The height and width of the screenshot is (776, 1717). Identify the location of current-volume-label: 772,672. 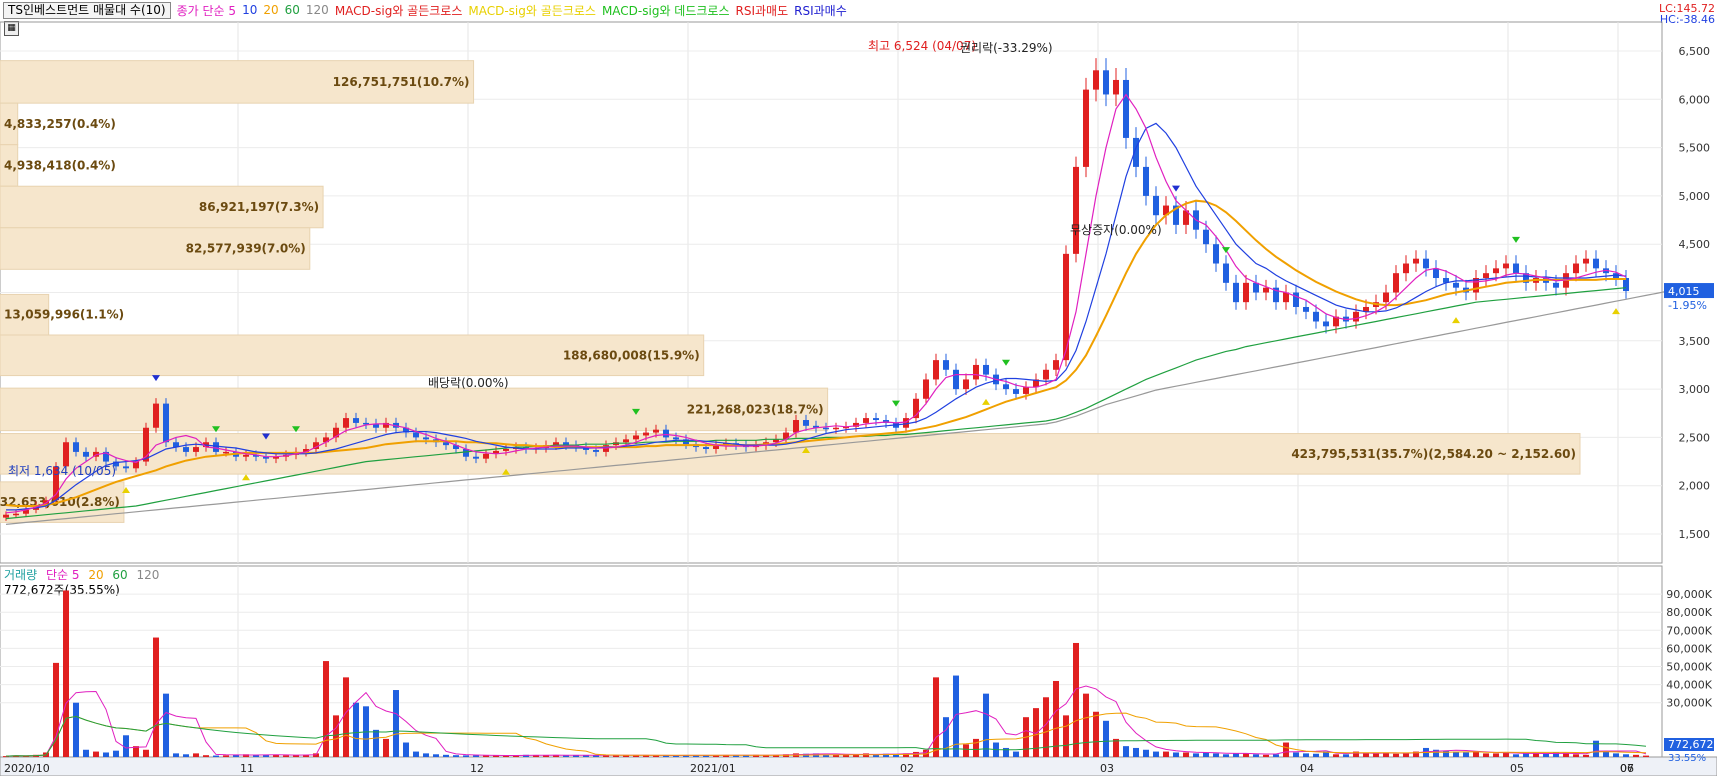
(1691, 744).